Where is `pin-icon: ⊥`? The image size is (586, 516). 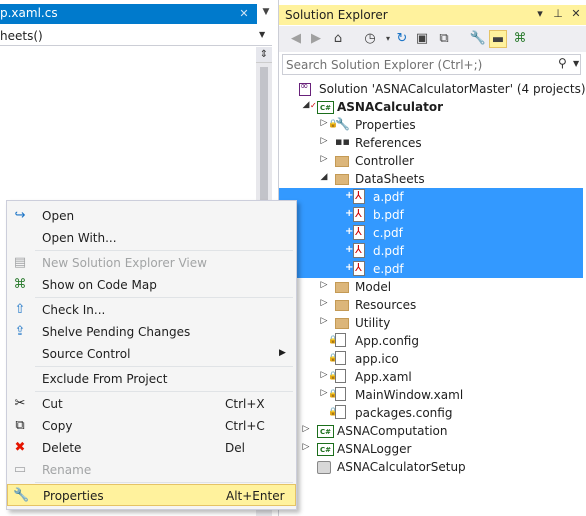 pin-icon: ⊥ is located at coordinates (558, 15).